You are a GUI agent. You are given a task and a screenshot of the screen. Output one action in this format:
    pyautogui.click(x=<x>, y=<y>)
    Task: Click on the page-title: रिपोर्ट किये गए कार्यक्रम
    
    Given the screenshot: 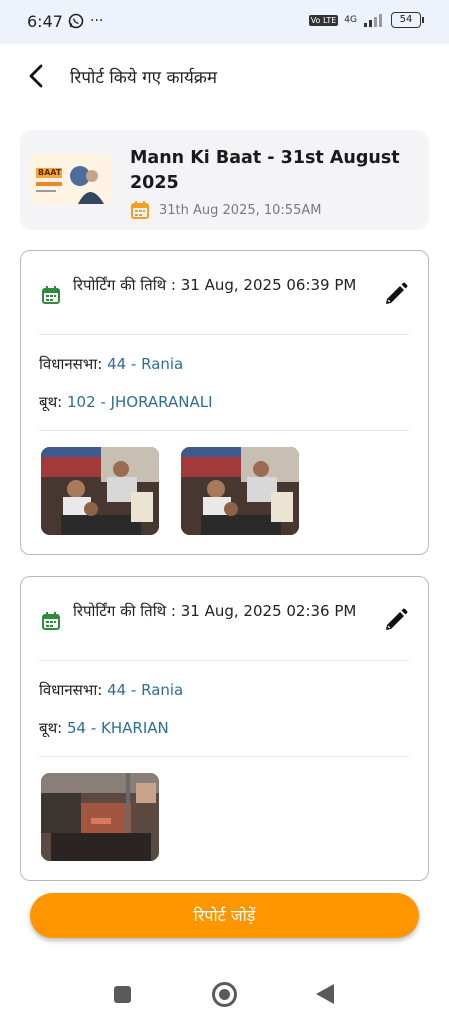 What is the action you would take?
    pyautogui.click(x=144, y=78)
    